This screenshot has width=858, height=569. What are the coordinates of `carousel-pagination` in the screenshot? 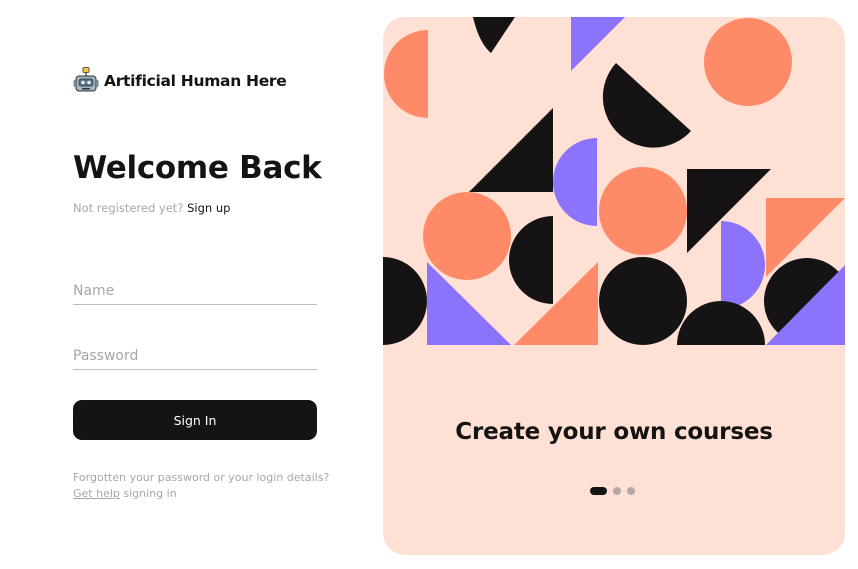 It's located at (615, 491).